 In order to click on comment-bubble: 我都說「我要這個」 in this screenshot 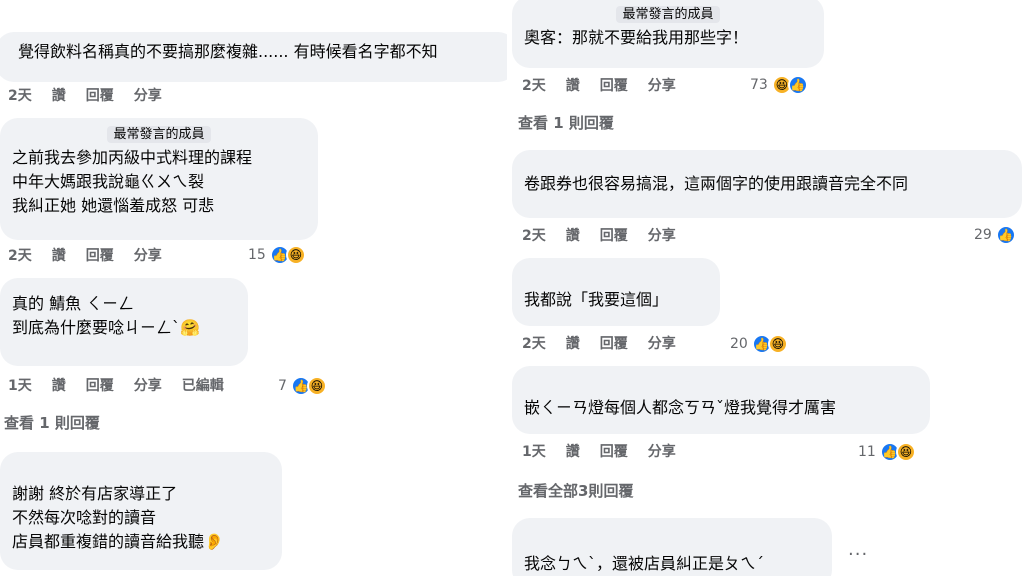, I will do `click(616, 292)`.